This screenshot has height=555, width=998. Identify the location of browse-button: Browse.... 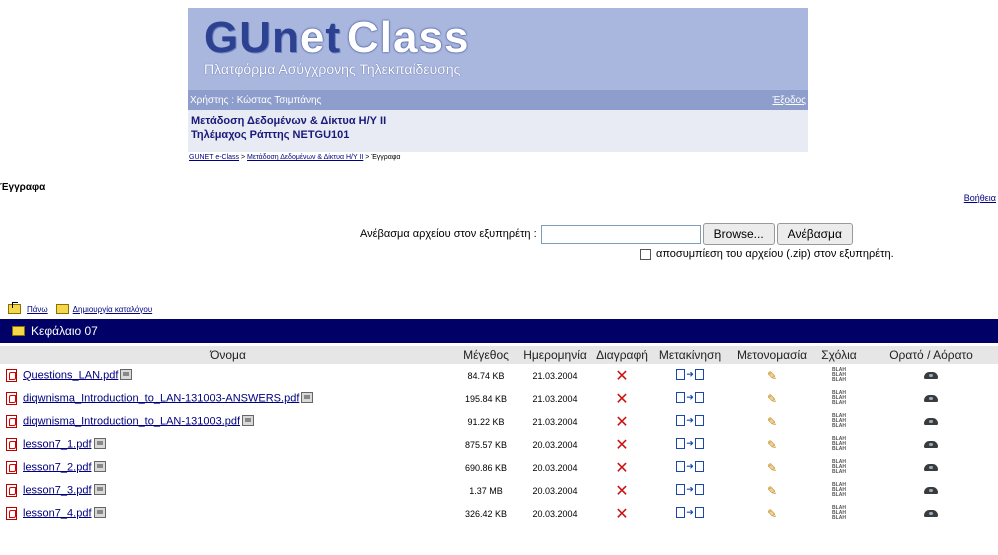
(738, 234).